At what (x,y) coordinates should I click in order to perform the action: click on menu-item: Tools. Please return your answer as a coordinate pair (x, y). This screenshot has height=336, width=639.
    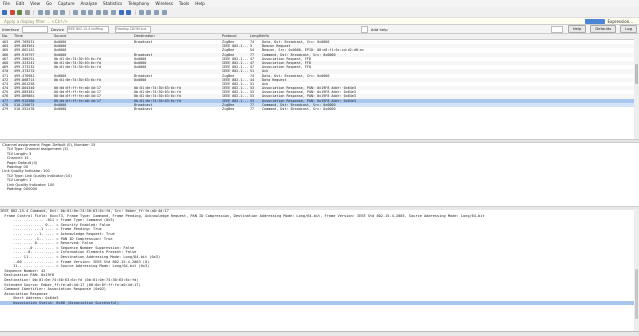
    Looking at the image, I should click on (184, 3).